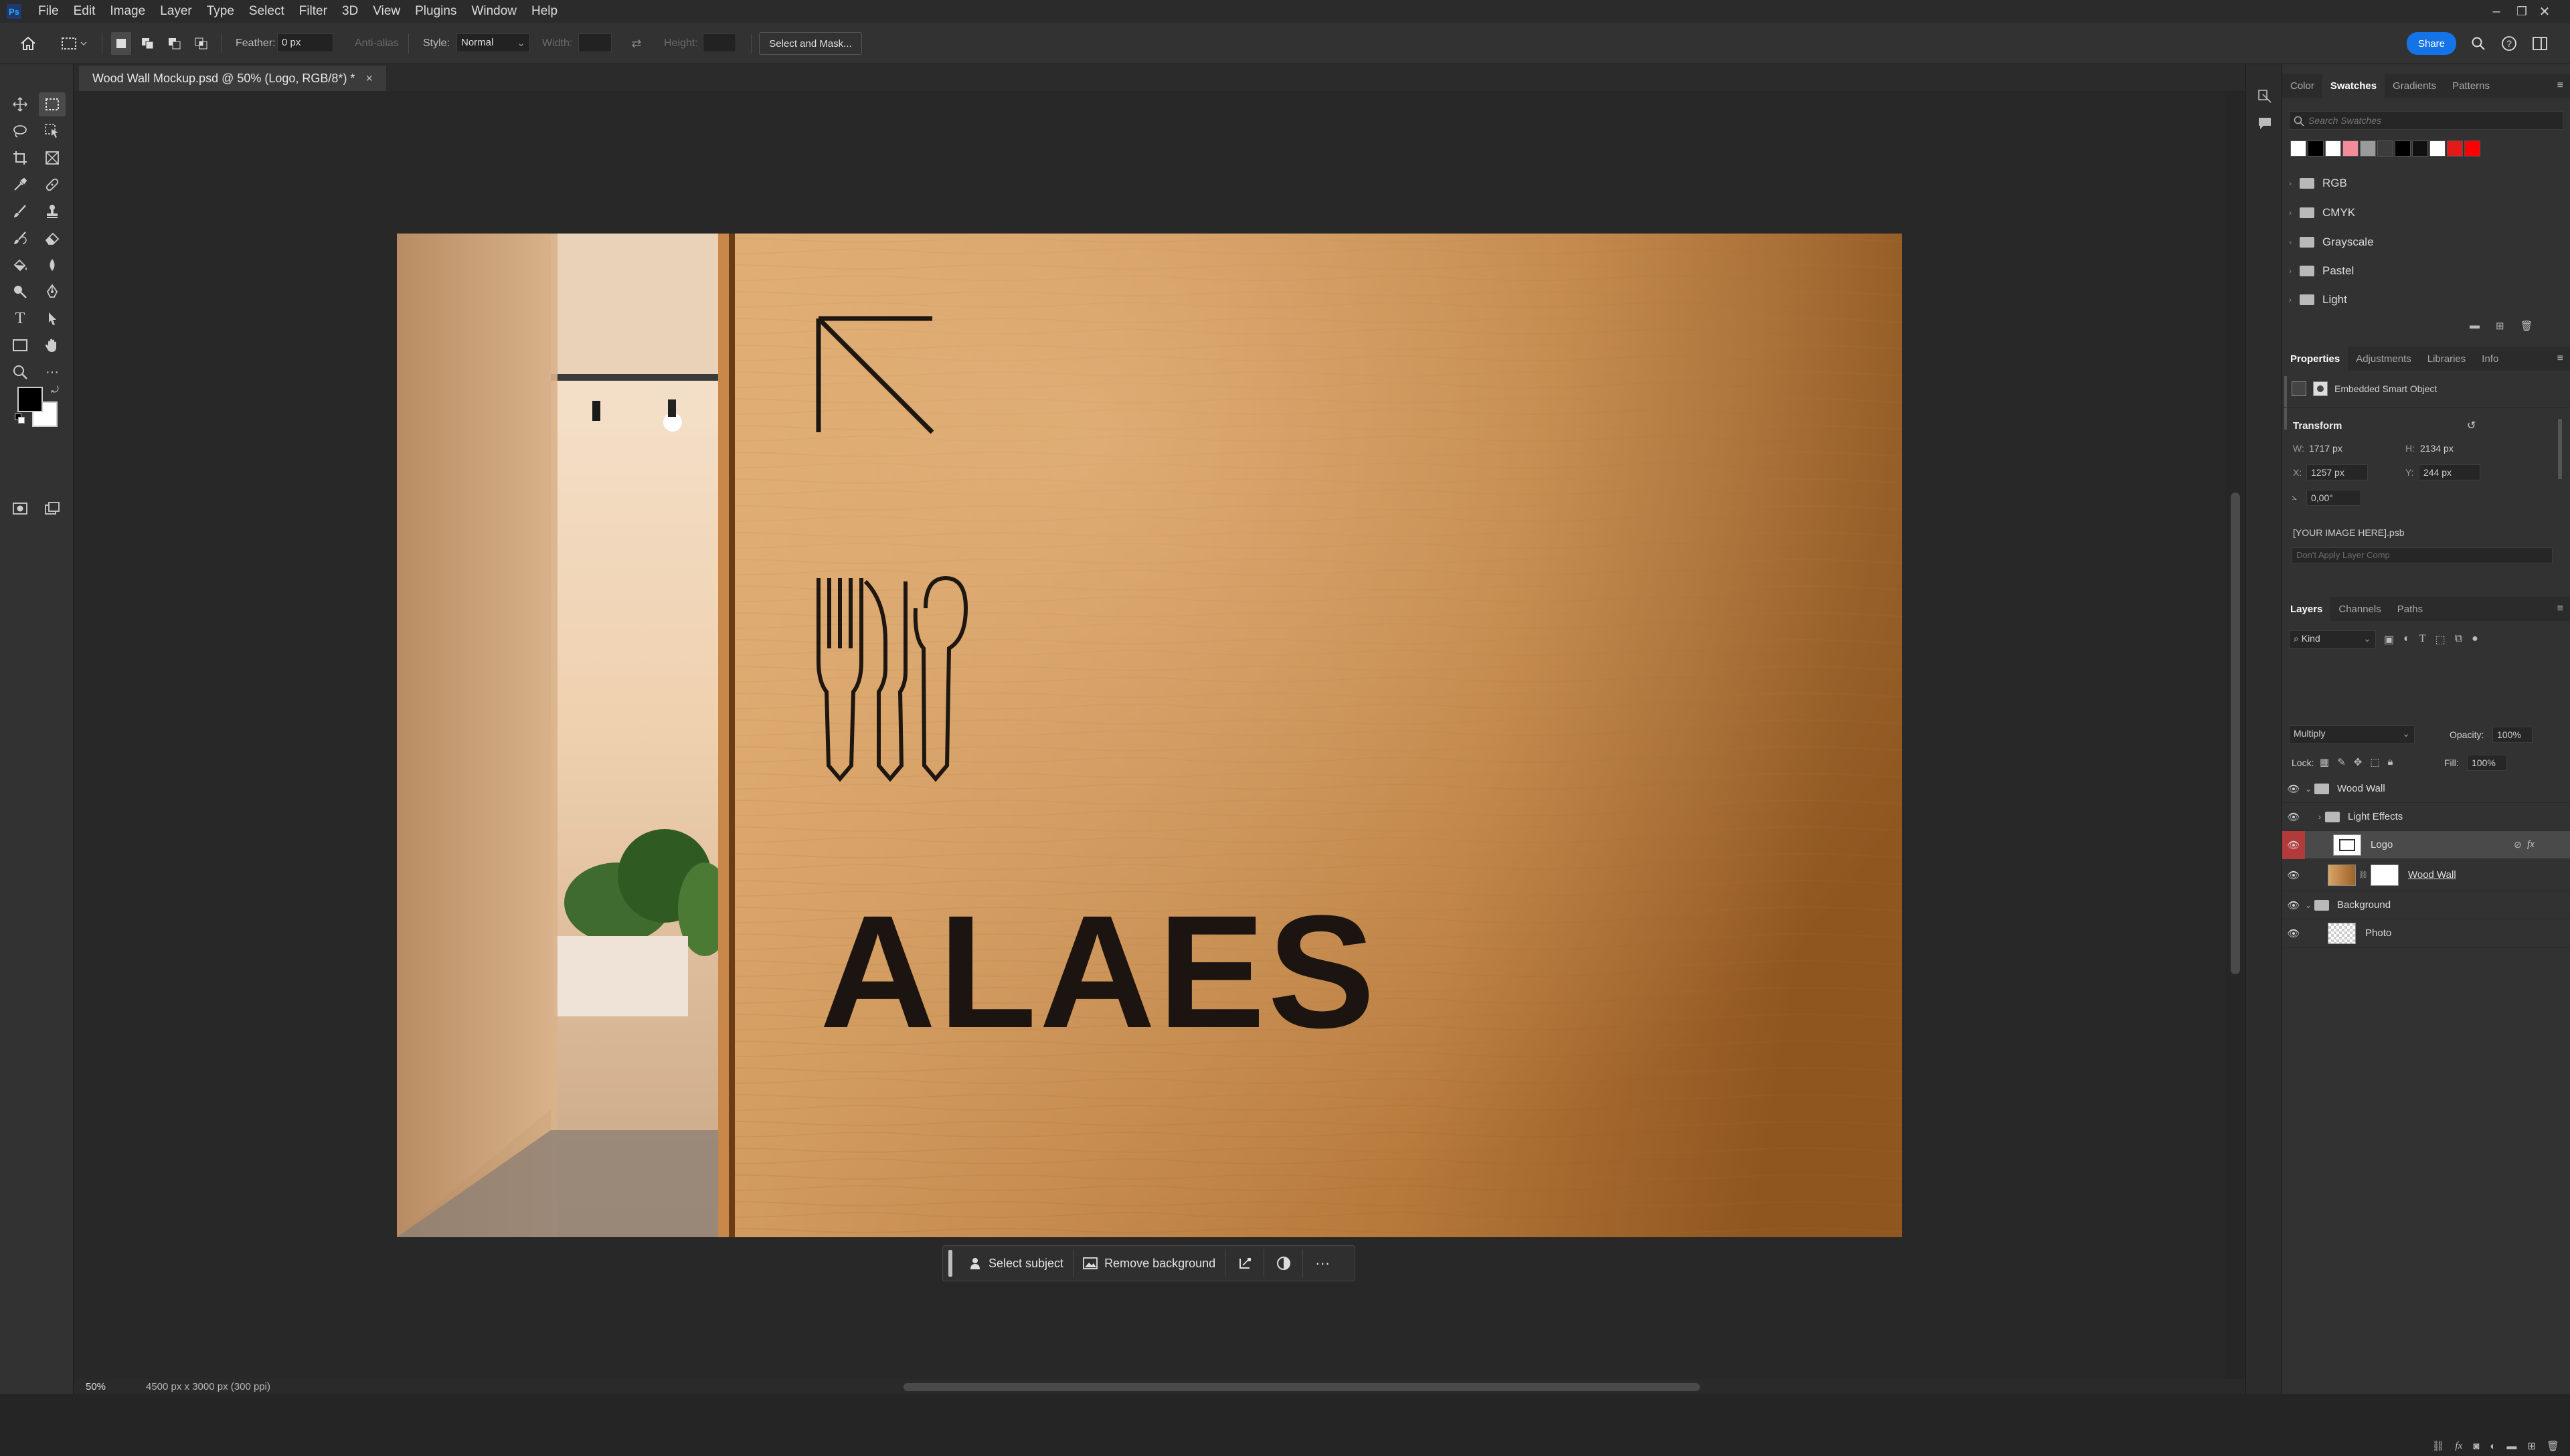 The image size is (2570, 1456). I want to click on close-window-button: ✕, so click(2544, 11).